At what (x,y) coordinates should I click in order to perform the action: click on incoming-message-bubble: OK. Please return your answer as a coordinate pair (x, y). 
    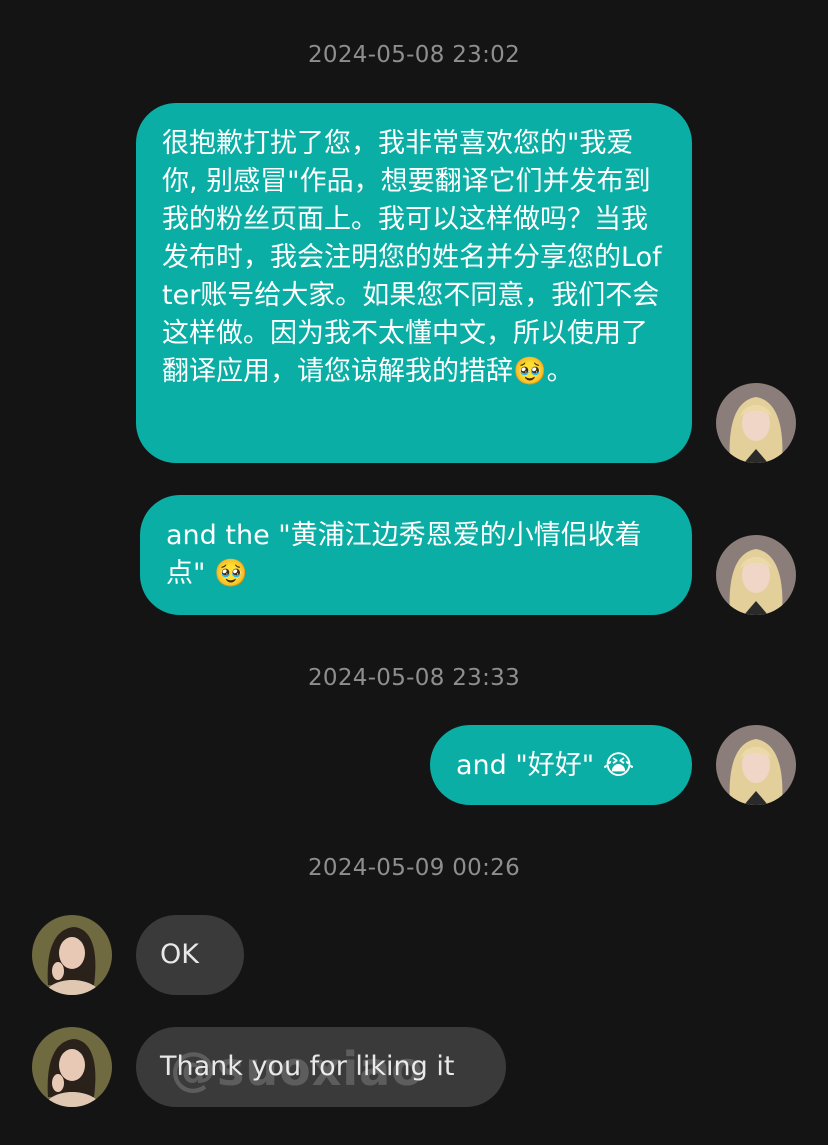
    Looking at the image, I should click on (190, 955).